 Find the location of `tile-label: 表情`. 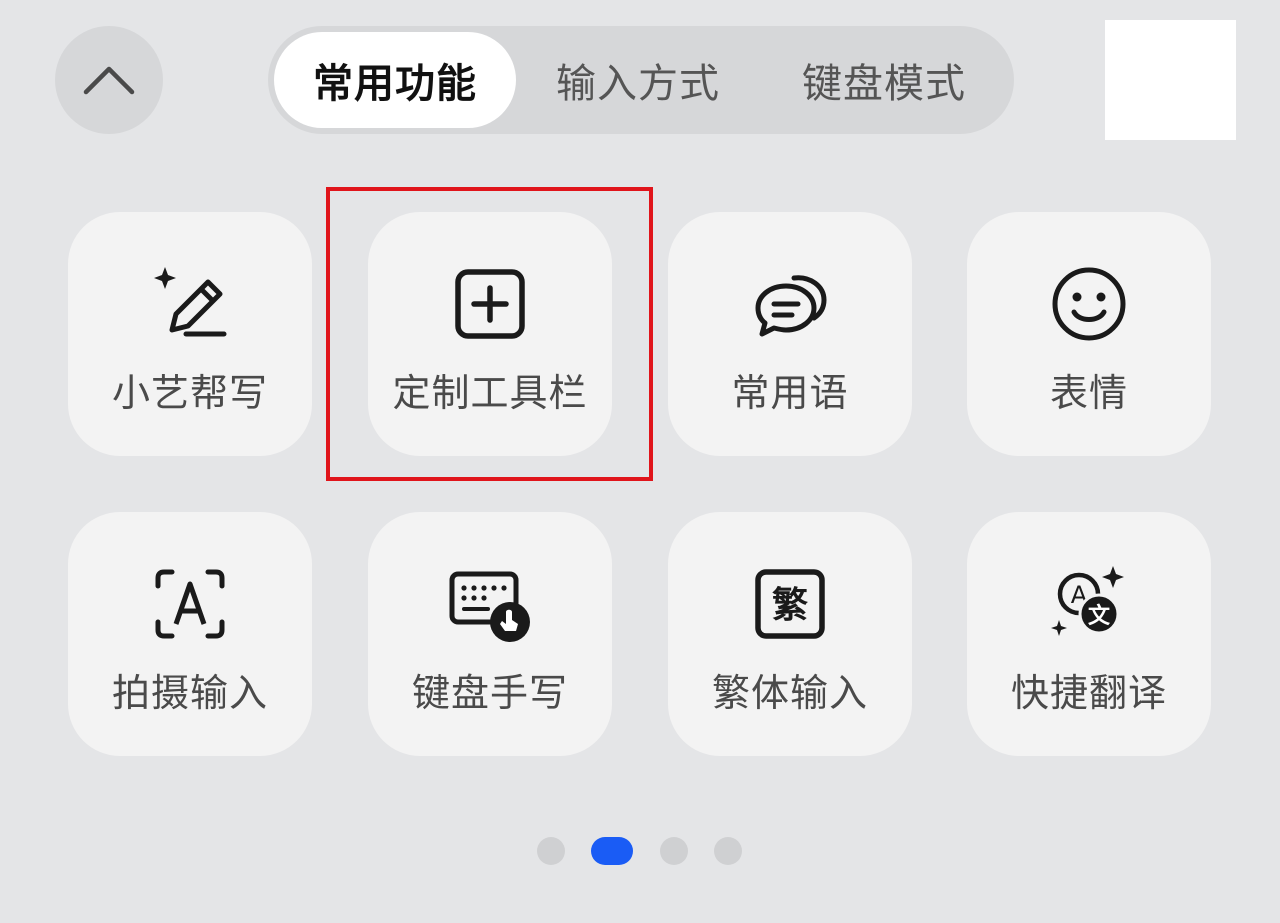

tile-label: 表情 is located at coordinates (1088, 393).